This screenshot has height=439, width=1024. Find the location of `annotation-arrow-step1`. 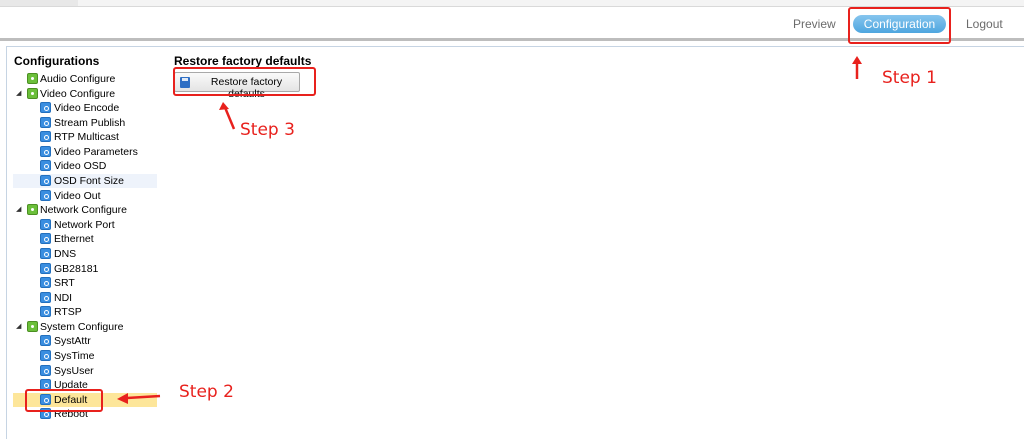

annotation-arrow-step1 is located at coordinates (857, 67).